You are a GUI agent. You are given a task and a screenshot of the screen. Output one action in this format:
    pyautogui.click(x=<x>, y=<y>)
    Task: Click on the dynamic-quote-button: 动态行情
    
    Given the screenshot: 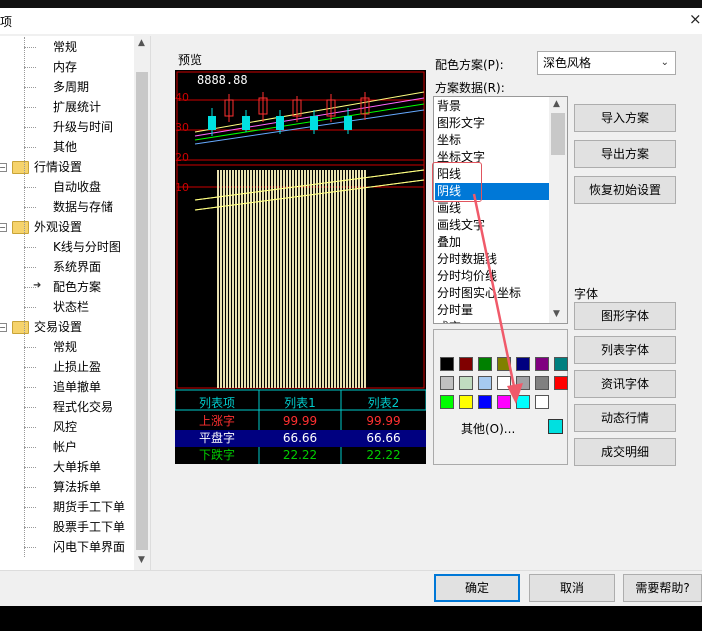 What is the action you would take?
    pyautogui.click(x=625, y=418)
    